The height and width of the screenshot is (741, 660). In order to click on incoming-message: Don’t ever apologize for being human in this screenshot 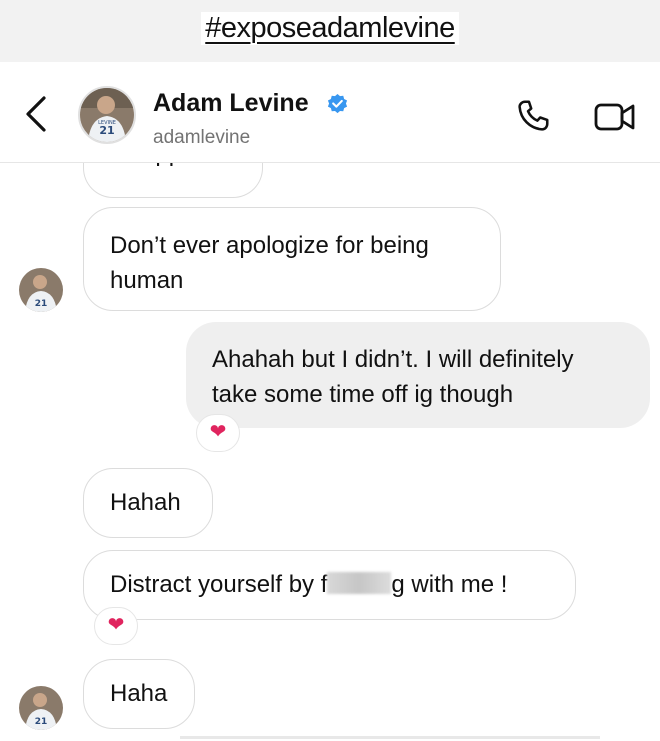, I will do `click(292, 259)`.